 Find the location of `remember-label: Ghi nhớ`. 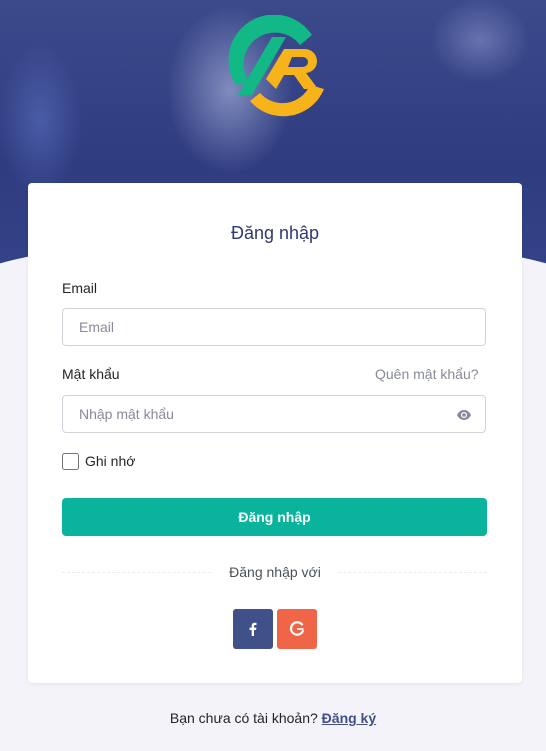

remember-label: Ghi nhớ is located at coordinates (110, 461).